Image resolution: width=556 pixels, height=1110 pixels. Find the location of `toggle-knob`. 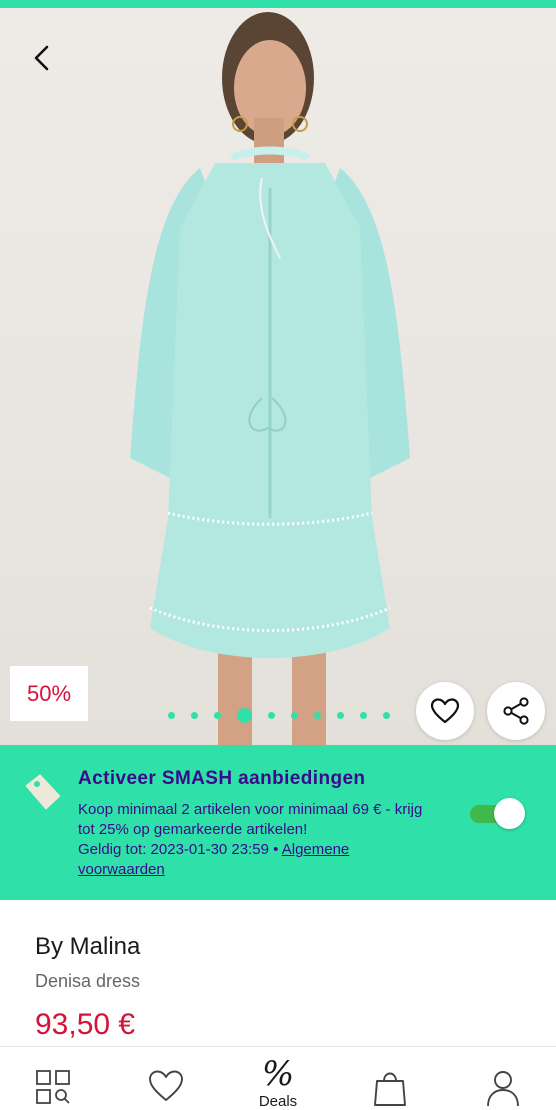

toggle-knob is located at coordinates (509, 813).